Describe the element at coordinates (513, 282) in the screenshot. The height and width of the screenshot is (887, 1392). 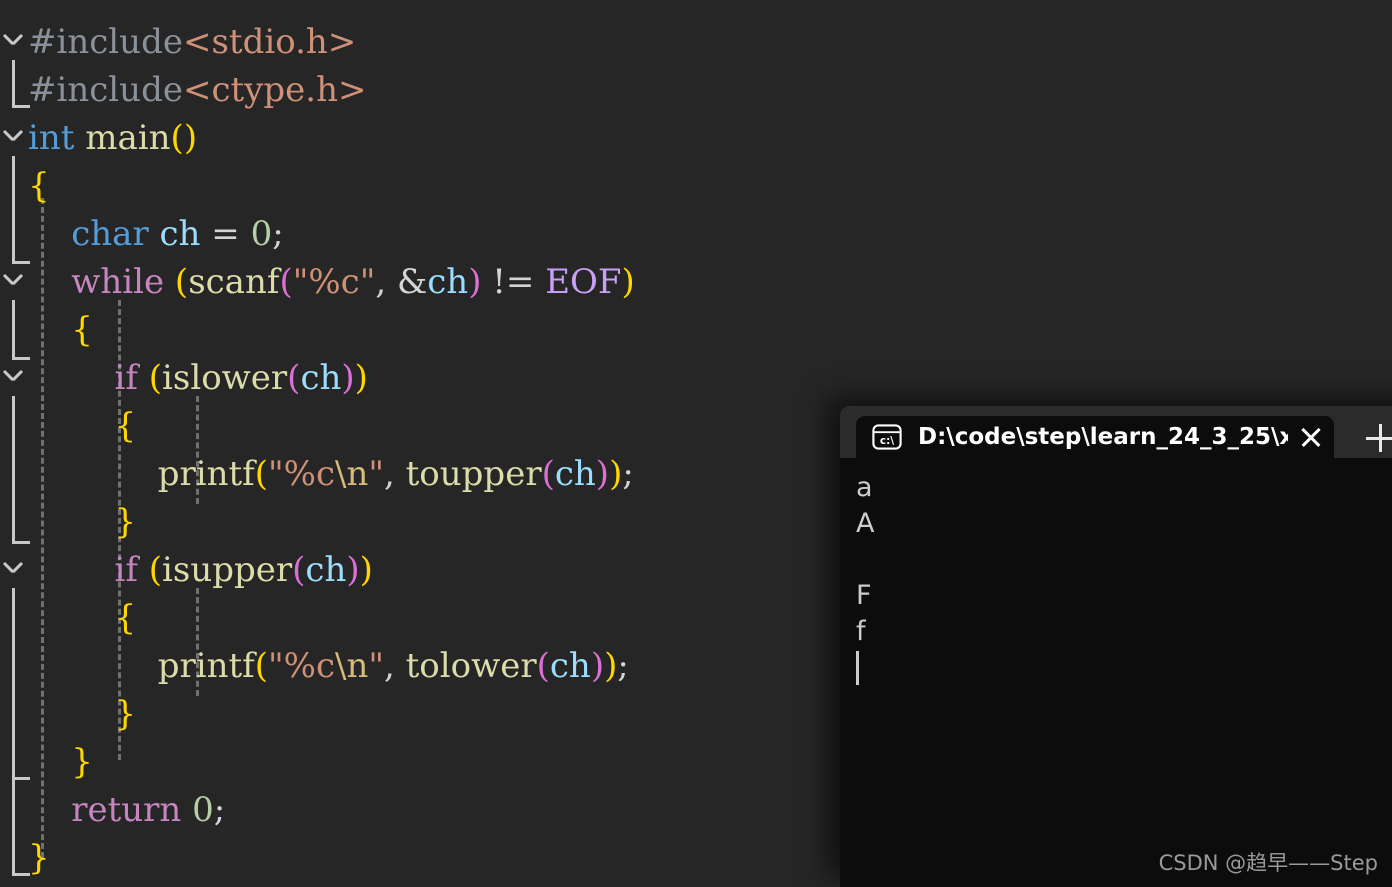
I see `code-token: !=` at that location.